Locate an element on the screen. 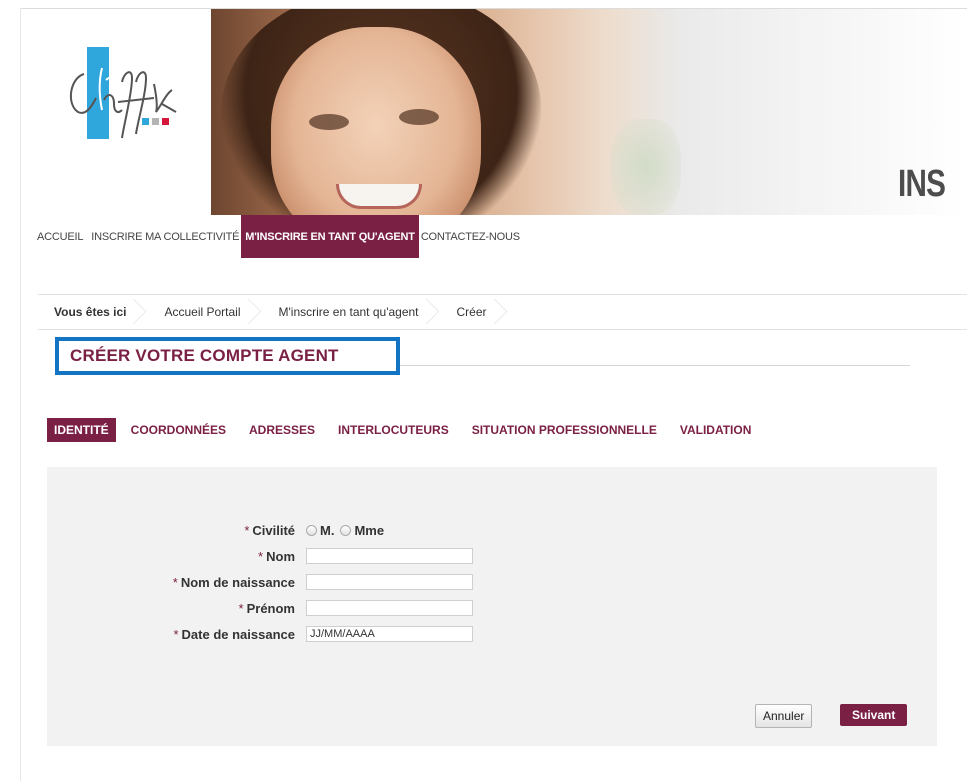  page-title: CRÉER VOTRE COMPTE AGENT is located at coordinates (204, 355).